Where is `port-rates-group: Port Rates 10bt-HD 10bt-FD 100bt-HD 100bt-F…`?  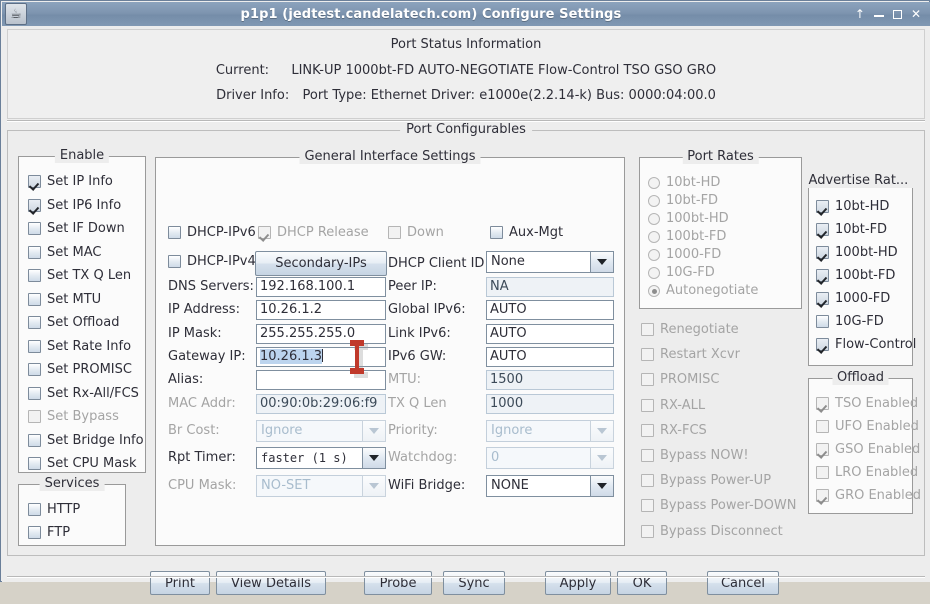
port-rates-group: Port Rates 10bt-HD 10bt-FD 100bt-HD 100bt-F… is located at coordinates (720, 229).